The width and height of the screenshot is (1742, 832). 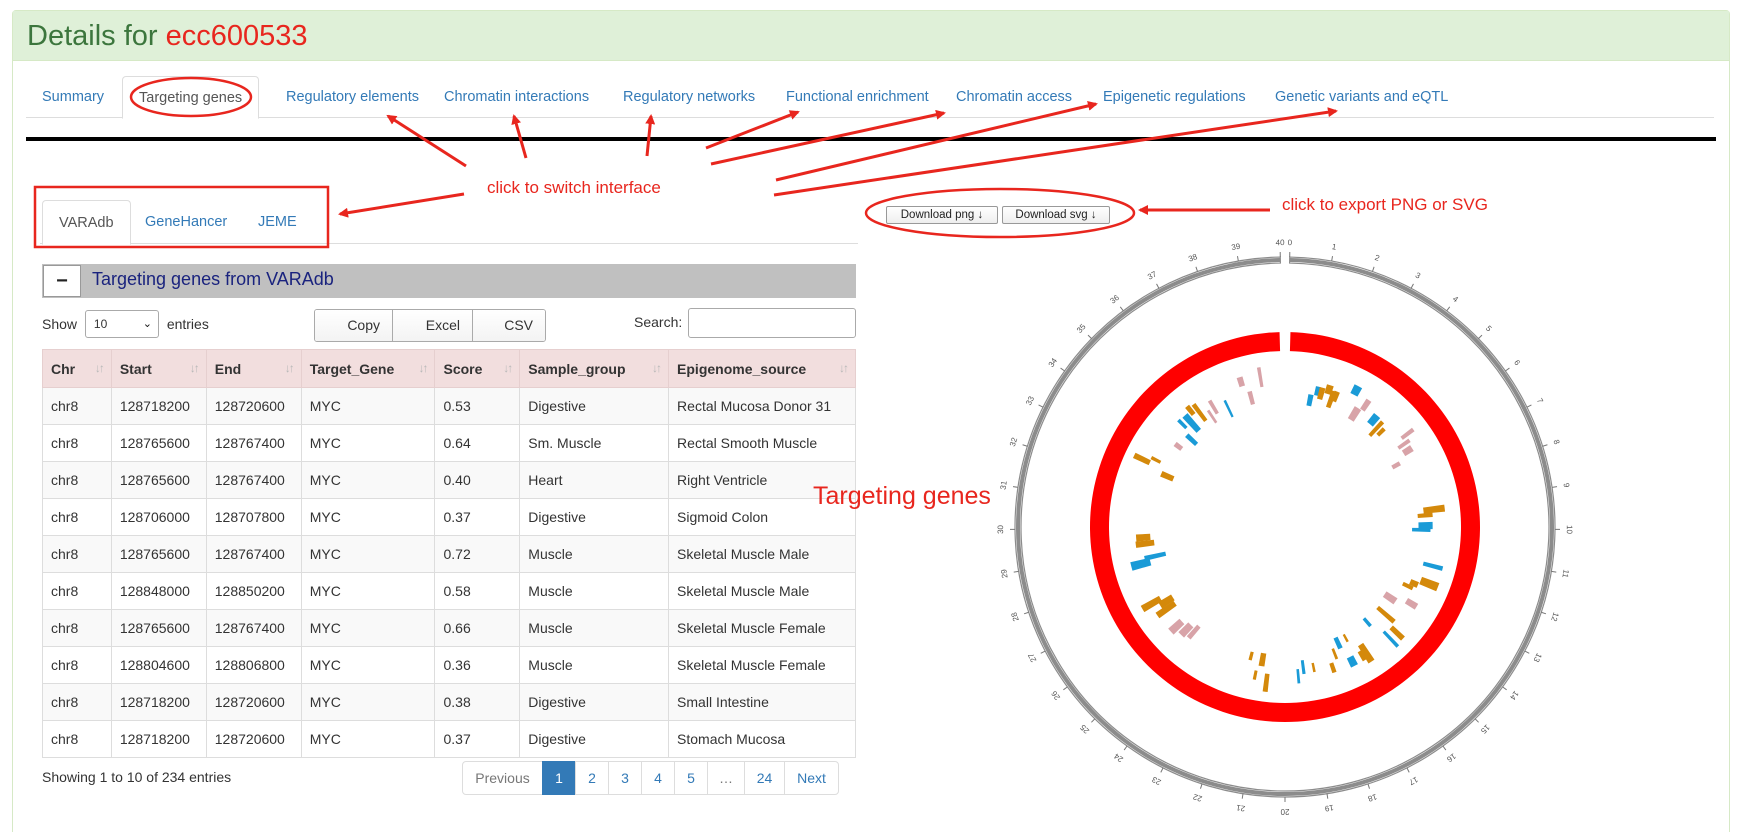 I want to click on page-next: Next, so click(x=811, y=778).